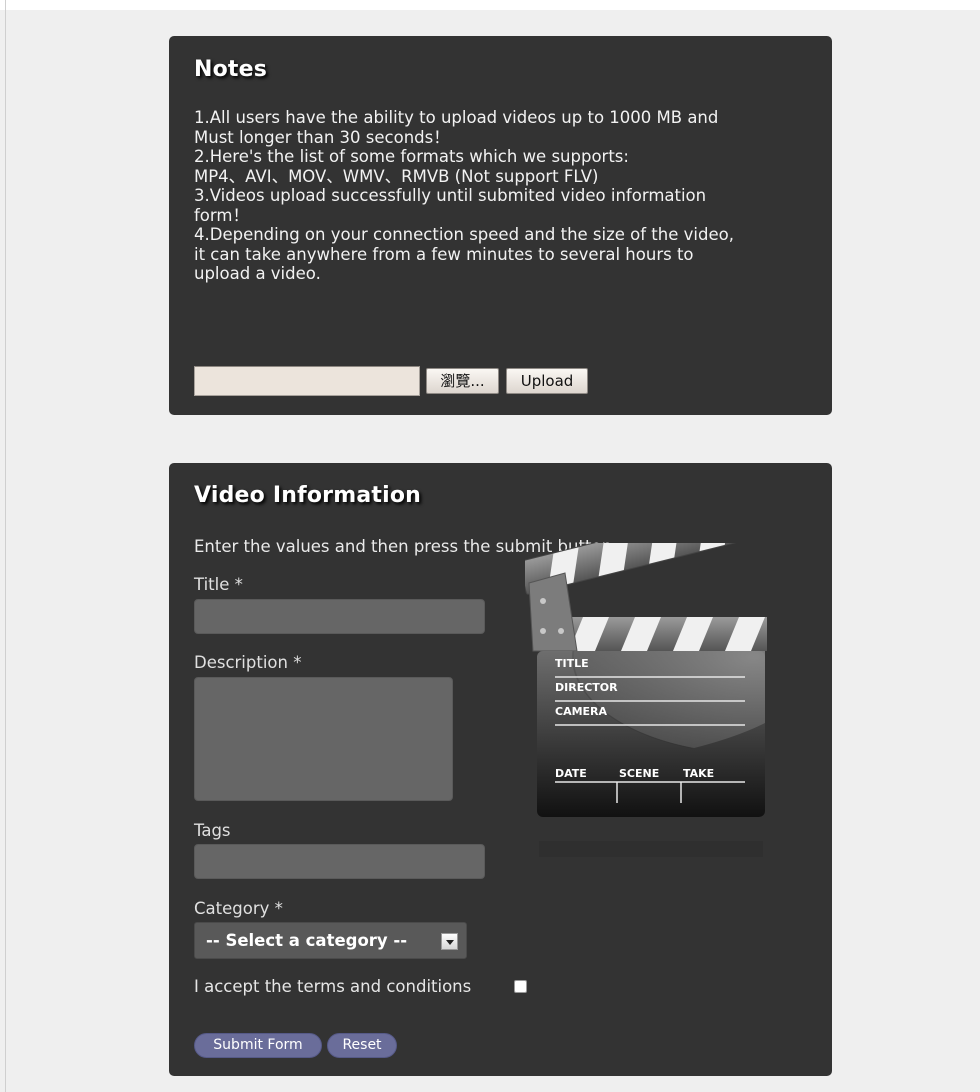 This screenshot has height=1092, width=980. I want to click on clapperboard-image: TITLE DIRECTOR CAMERA DATE SCENE TAKE, so click(646, 702).